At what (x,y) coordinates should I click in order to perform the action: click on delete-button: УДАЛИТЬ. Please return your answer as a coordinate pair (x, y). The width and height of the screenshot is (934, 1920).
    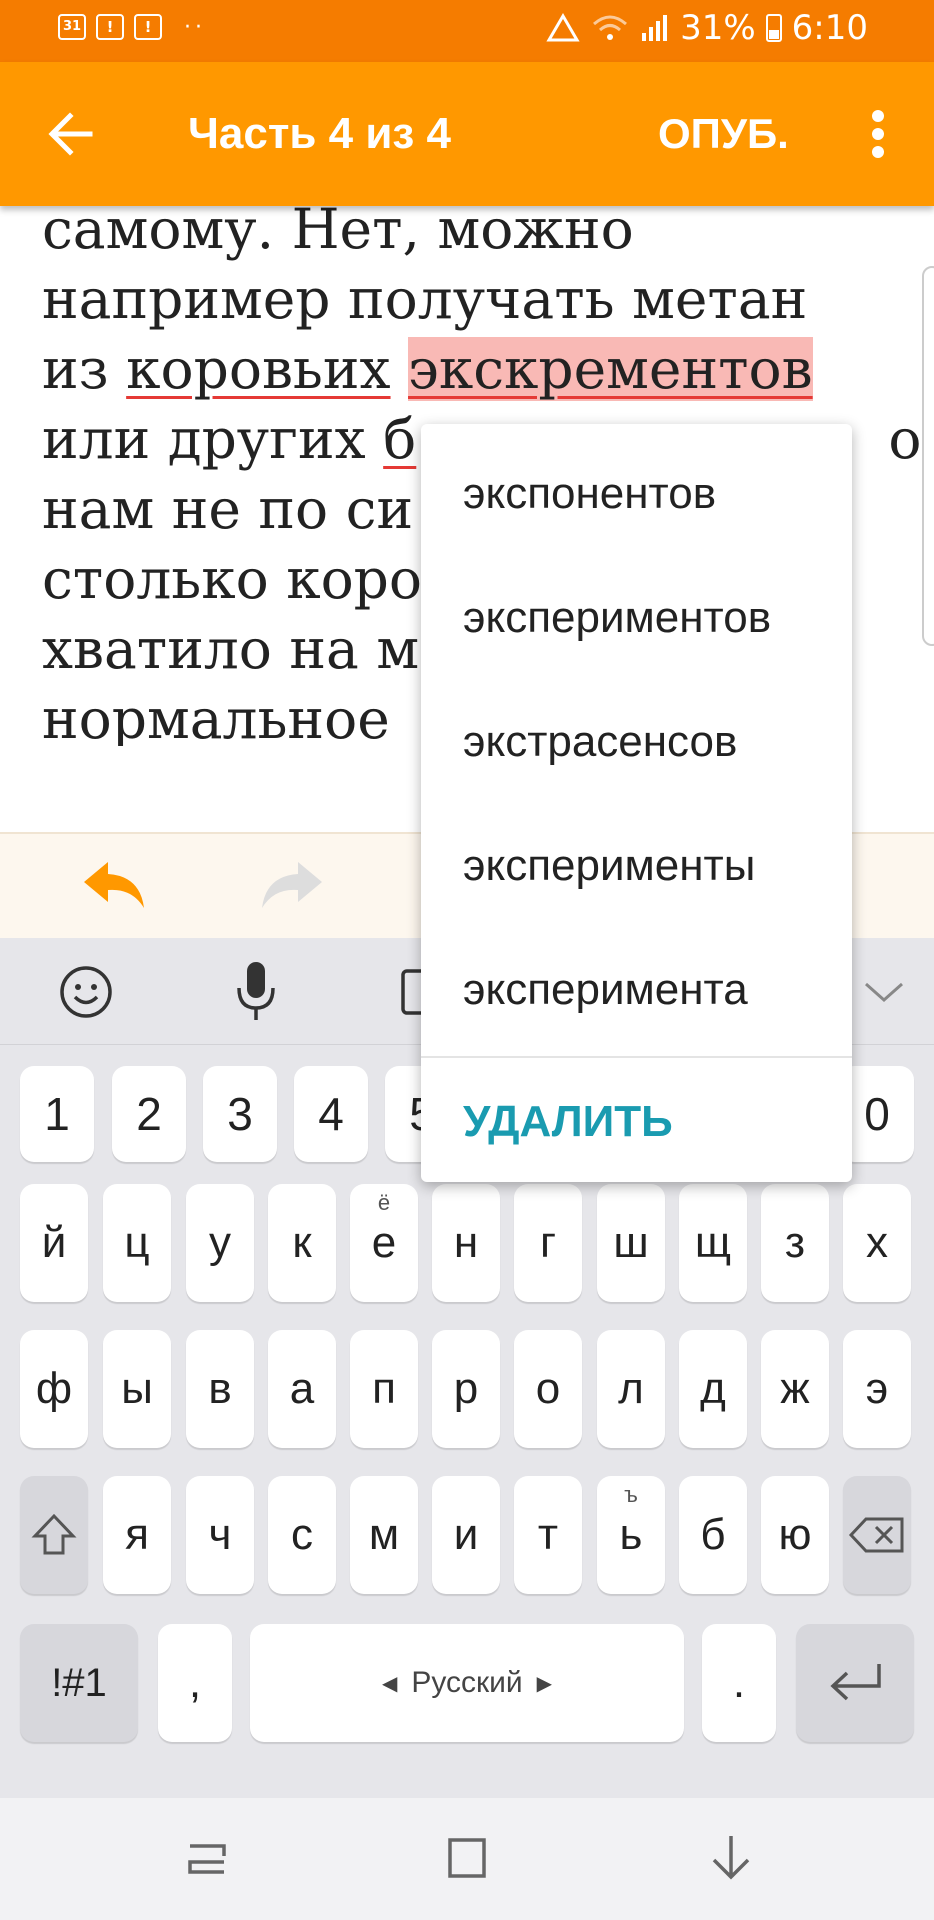
    Looking at the image, I should click on (568, 1122).